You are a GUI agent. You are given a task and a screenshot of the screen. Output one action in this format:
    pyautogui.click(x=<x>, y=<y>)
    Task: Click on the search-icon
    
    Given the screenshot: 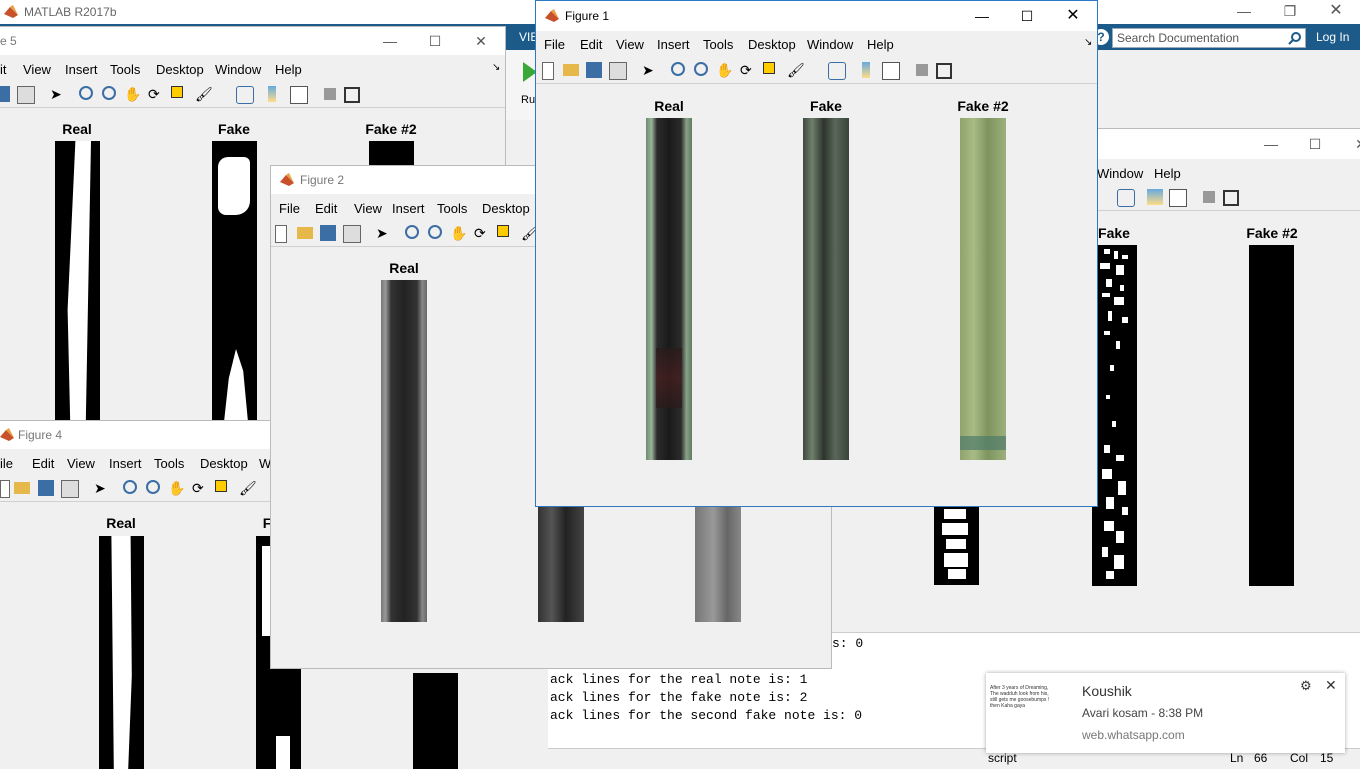 What is the action you would take?
    pyautogui.click(x=1295, y=38)
    